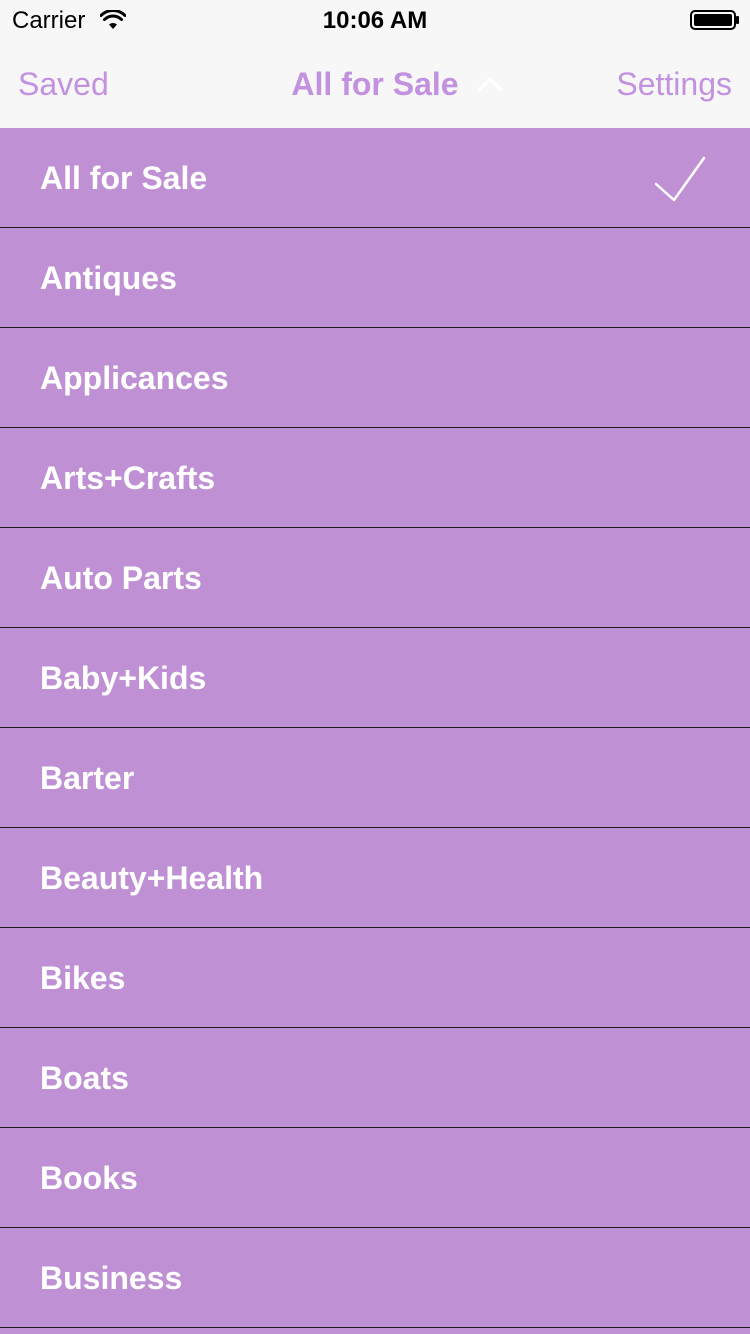  I want to click on list-item-label: Books, so click(89, 1178).